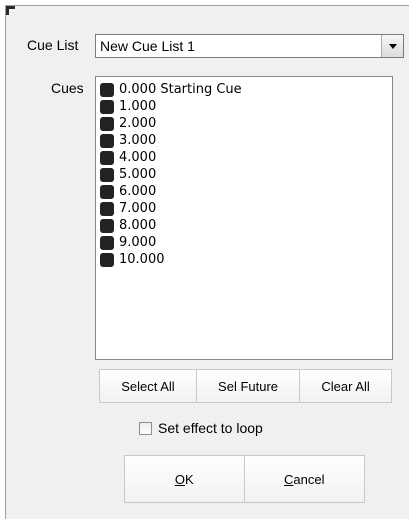 The image size is (409, 519). I want to click on select-all-button: Select All, so click(148, 386).